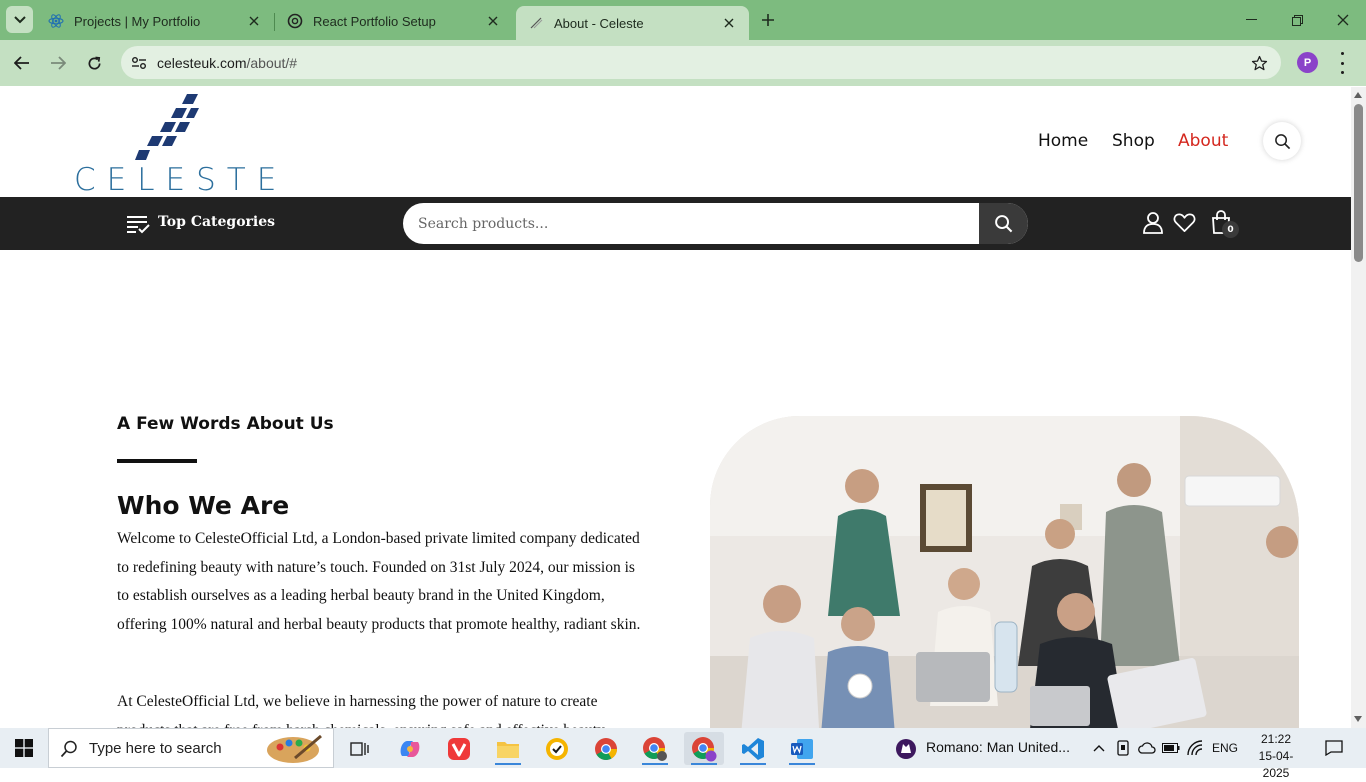 Image resolution: width=1366 pixels, height=782 pixels. I want to click on minimize-icon, so click(1251, 19).